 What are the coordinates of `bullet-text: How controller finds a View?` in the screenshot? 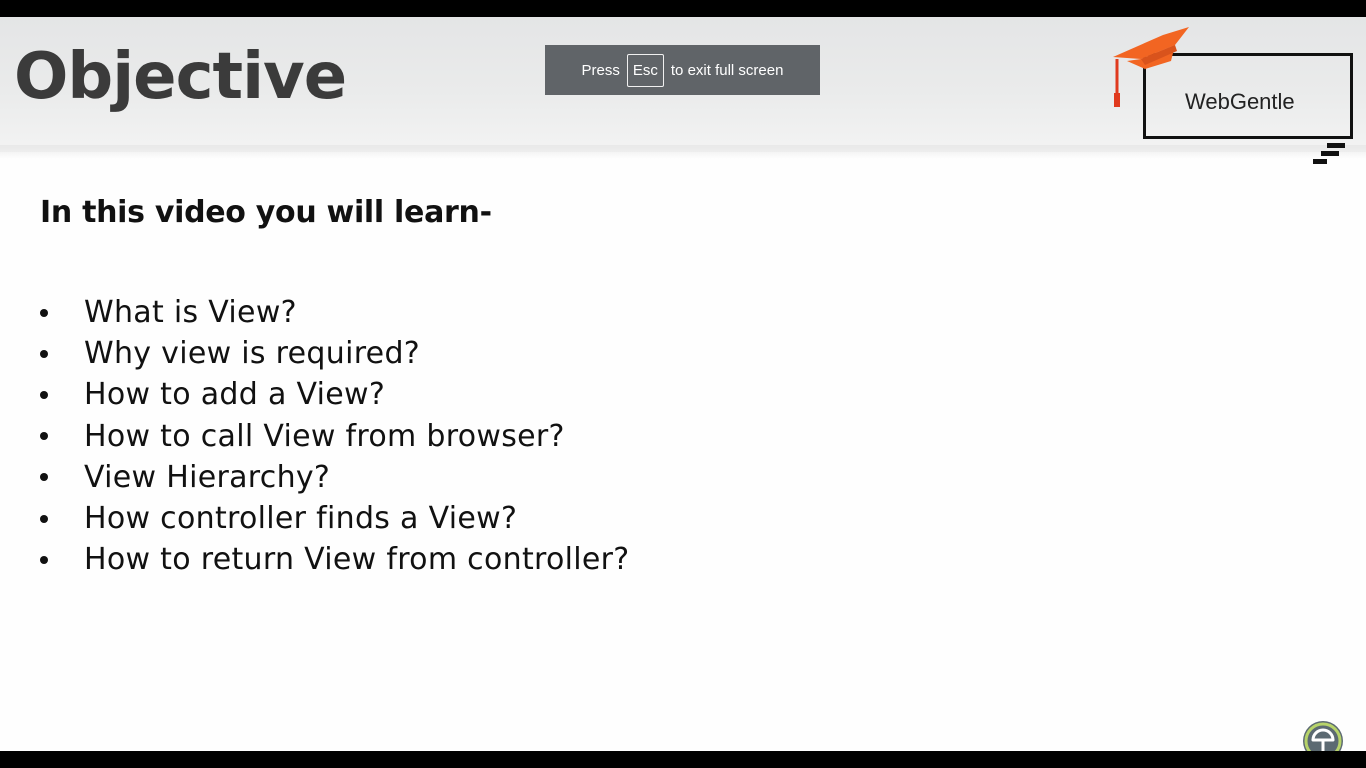 It's located at (301, 519).